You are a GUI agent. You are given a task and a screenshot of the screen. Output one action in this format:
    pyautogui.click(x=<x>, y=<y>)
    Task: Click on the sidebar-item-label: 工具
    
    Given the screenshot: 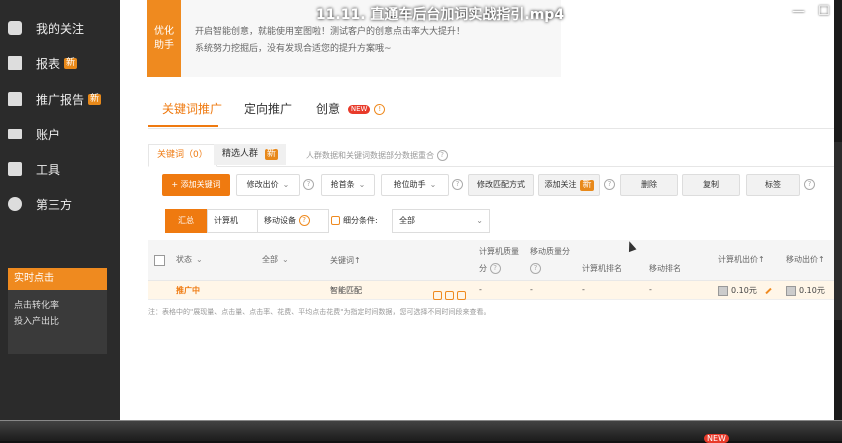 What is the action you would take?
    pyautogui.click(x=48, y=169)
    